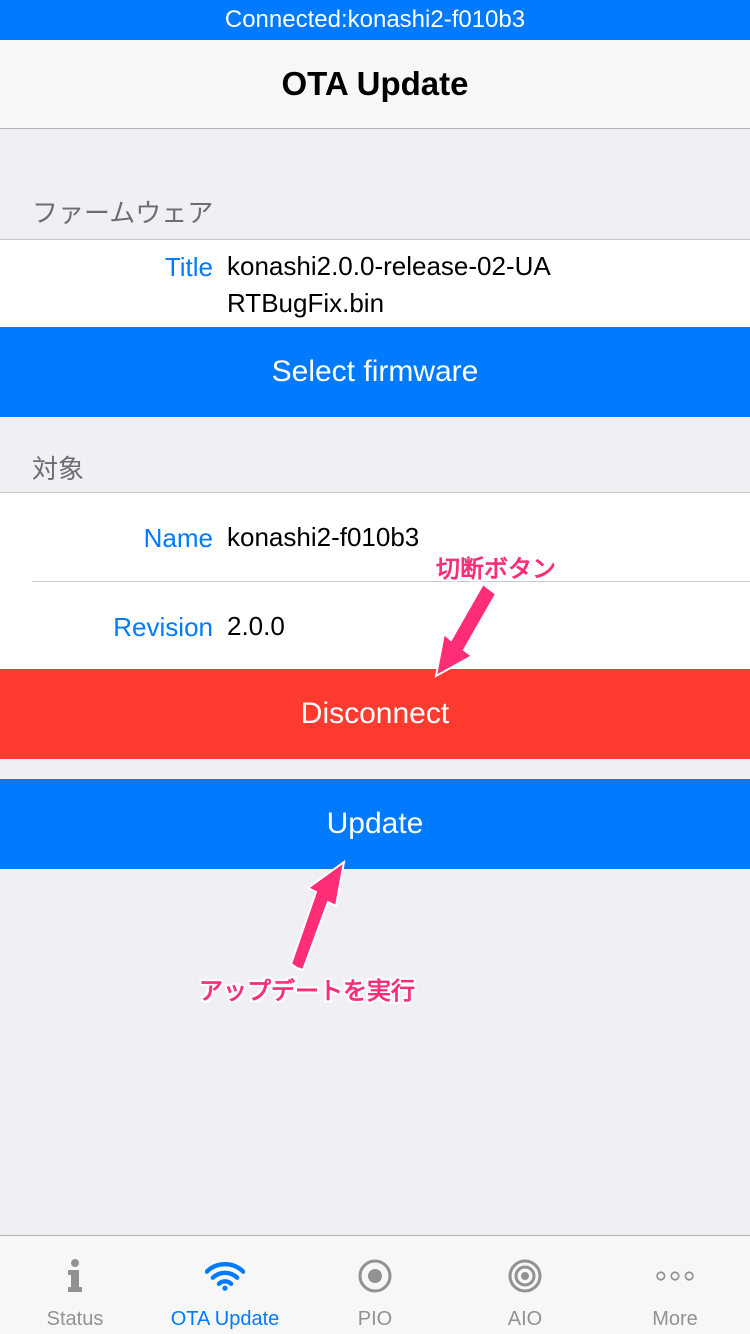 Image resolution: width=750 pixels, height=1334 pixels. Describe the element at coordinates (525, 1276) in the screenshot. I see `target-icon` at that location.